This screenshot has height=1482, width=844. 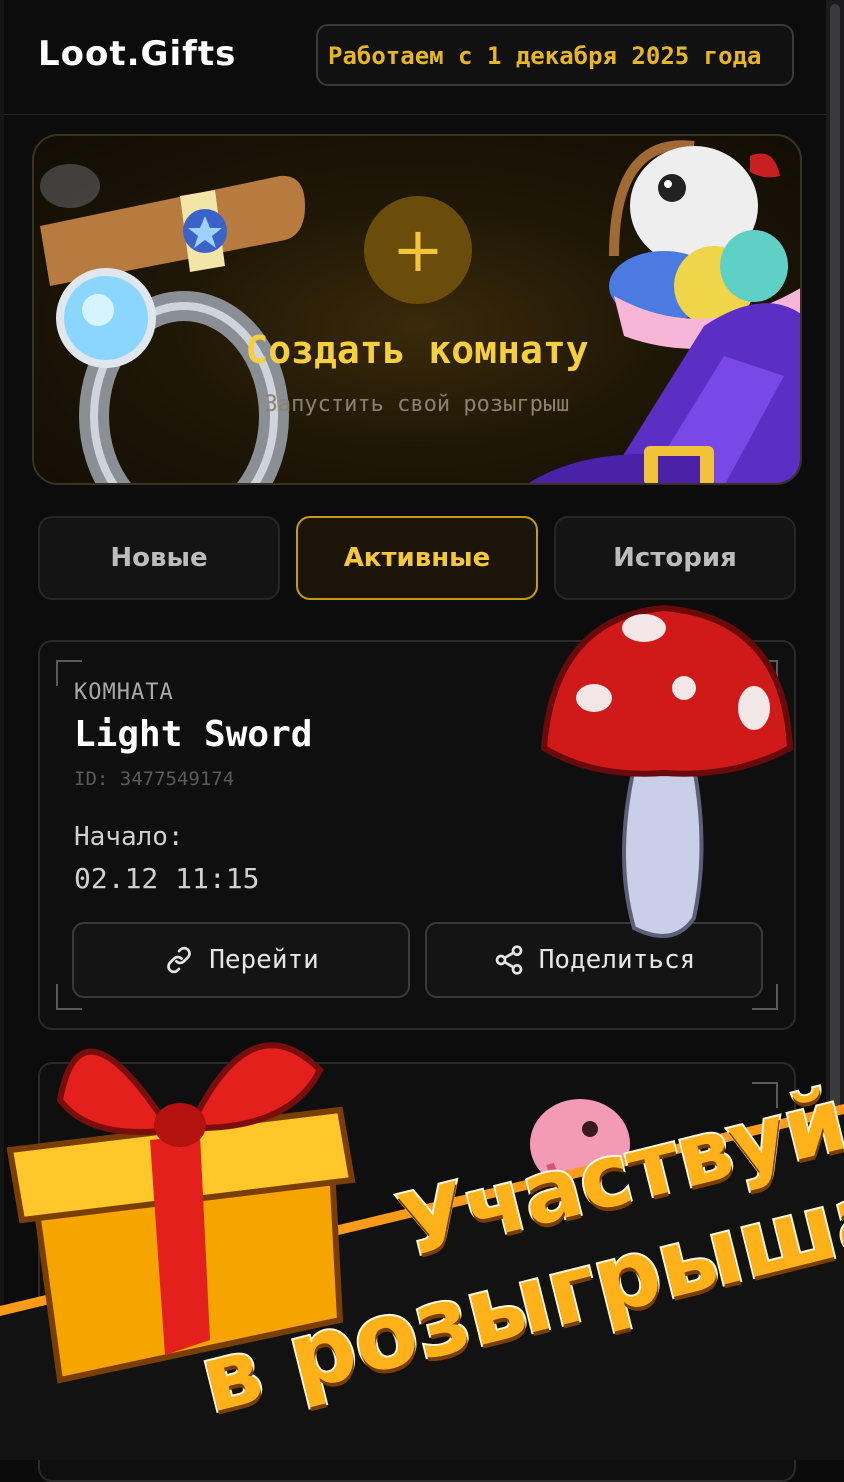 I want to click on link-icon, so click(x=179, y=960).